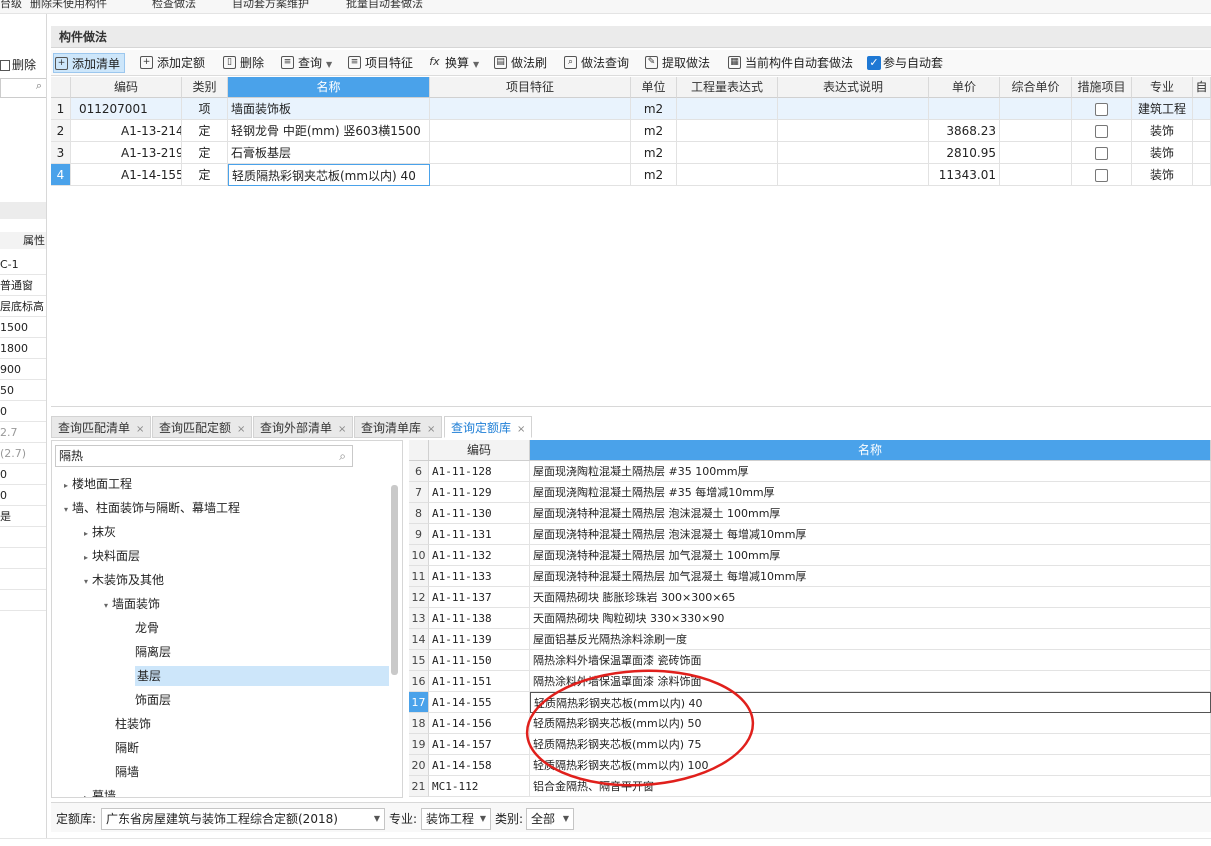 This screenshot has height=846, width=1211. What do you see at coordinates (126, 109) in the screenshot?
I see `grid-cell-code: 011207001` at bounding box center [126, 109].